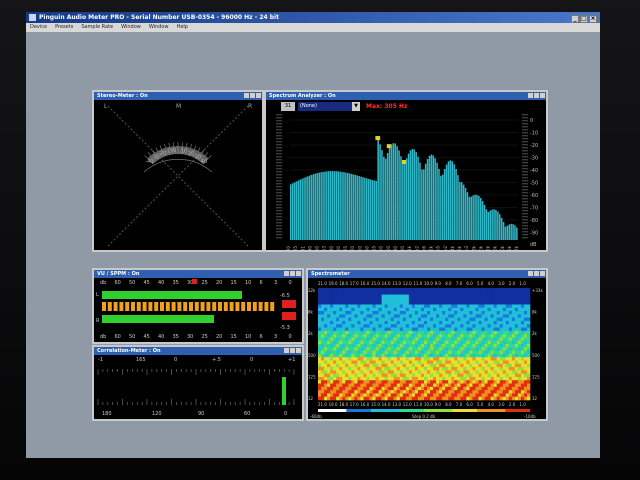  I want to click on menu-presets: Presets, so click(64, 27).